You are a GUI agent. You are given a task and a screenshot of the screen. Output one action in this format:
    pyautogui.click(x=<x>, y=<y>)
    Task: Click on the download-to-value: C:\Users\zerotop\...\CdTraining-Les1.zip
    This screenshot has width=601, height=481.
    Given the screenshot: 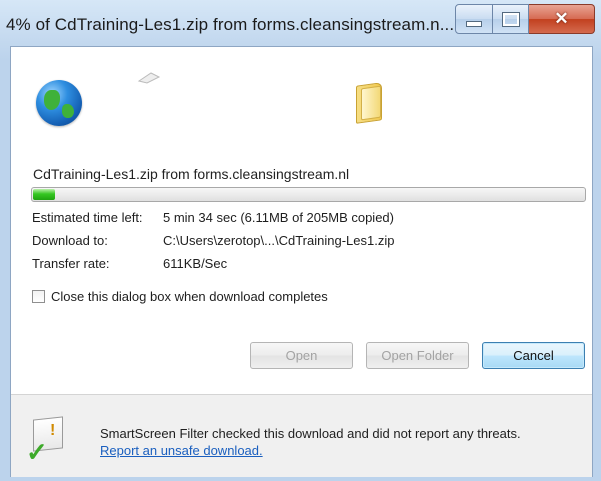 What is the action you would take?
    pyautogui.click(x=279, y=240)
    